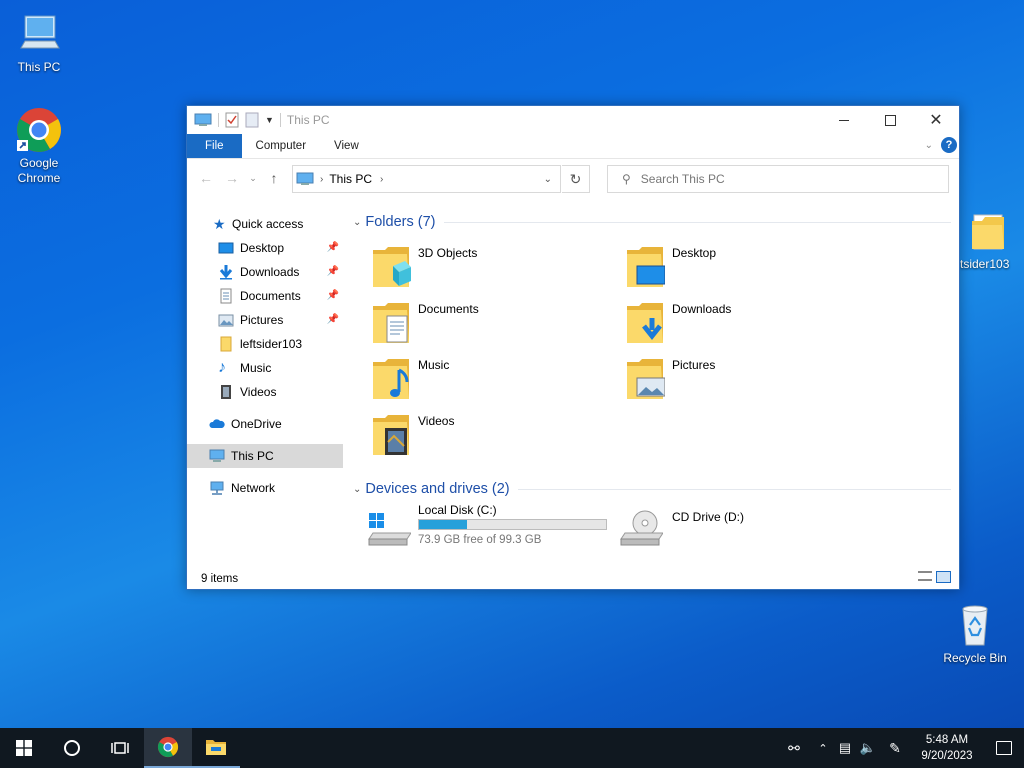  What do you see at coordinates (270, 272) in the screenshot?
I see `sidebar-item-label: Downloads` at bounding box center [270, 272].